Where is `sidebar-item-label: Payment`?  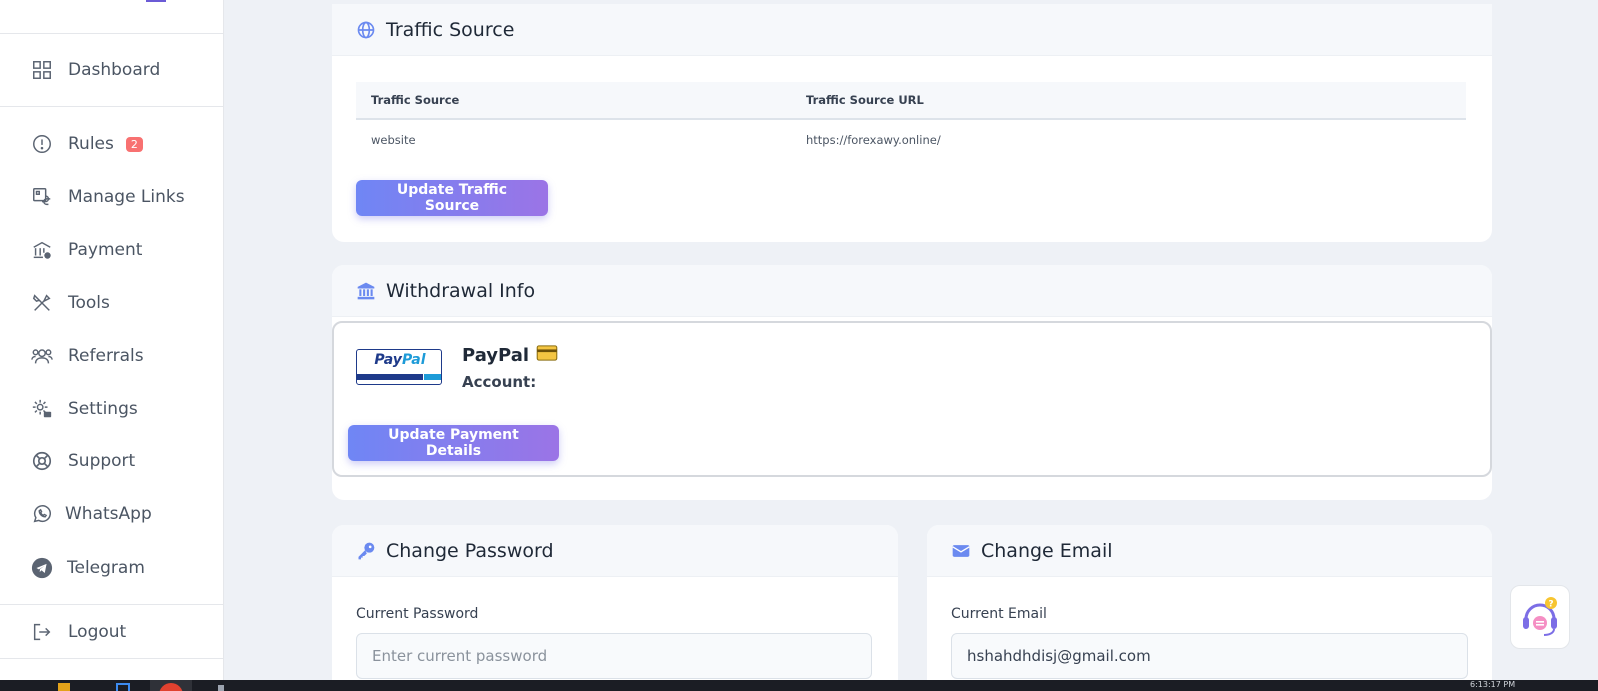 sidebar-item-label: Payment is located at coordinates (105, 250).